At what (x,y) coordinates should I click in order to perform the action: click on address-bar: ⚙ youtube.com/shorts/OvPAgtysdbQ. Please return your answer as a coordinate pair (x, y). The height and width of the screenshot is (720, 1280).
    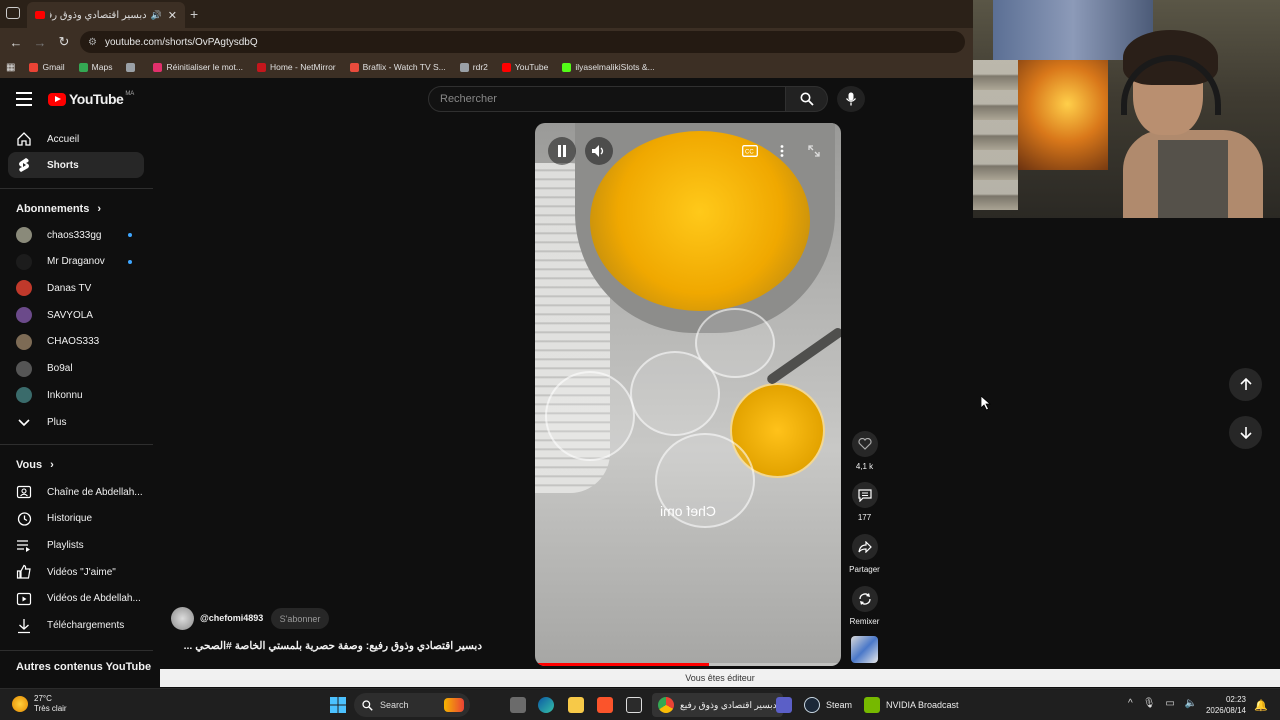
    Looking at the image, I should click on (522, 42).